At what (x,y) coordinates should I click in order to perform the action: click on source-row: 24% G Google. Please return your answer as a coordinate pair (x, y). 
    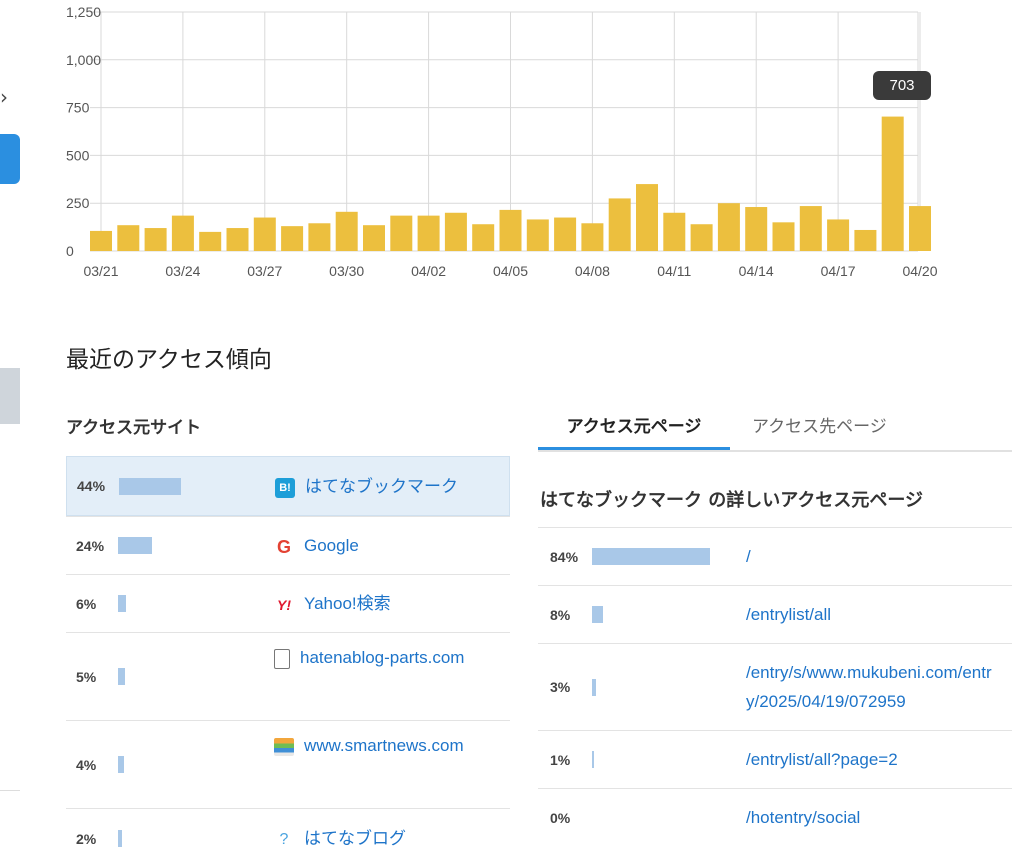
    Looking at the image, I should click on (288, 545).